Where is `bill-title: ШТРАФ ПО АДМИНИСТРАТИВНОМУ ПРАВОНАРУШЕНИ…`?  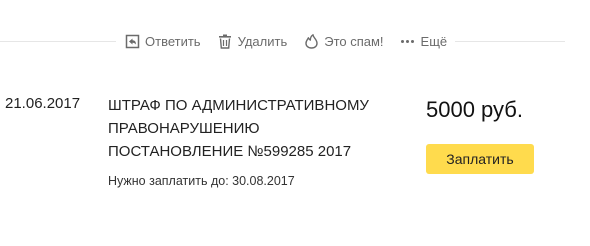
bill-title: ШТРАФ ПО АДМИНИСТРАТИВНОМУ ПРАВОНАРУШЕНИ… is located at coordinates (258, 128).